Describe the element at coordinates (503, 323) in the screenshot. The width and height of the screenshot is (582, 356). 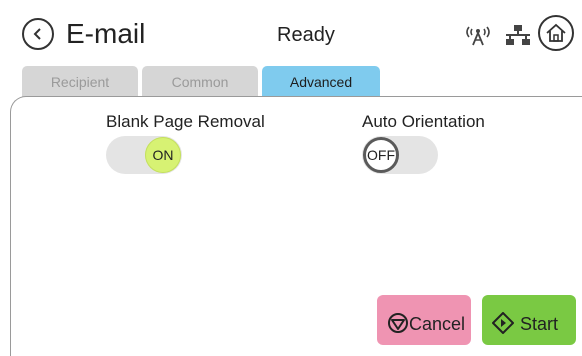
I see `start-icon` at that location.